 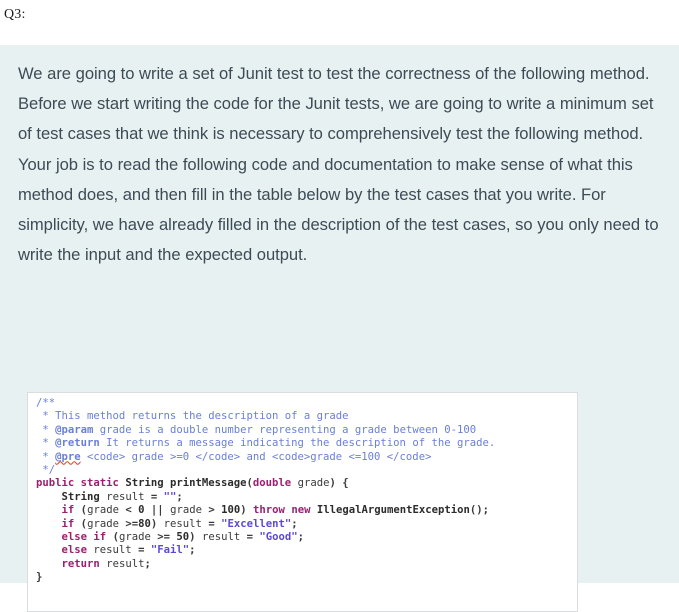 I want to click on spellcheck-token: @pre, so click(x=68, y=456).